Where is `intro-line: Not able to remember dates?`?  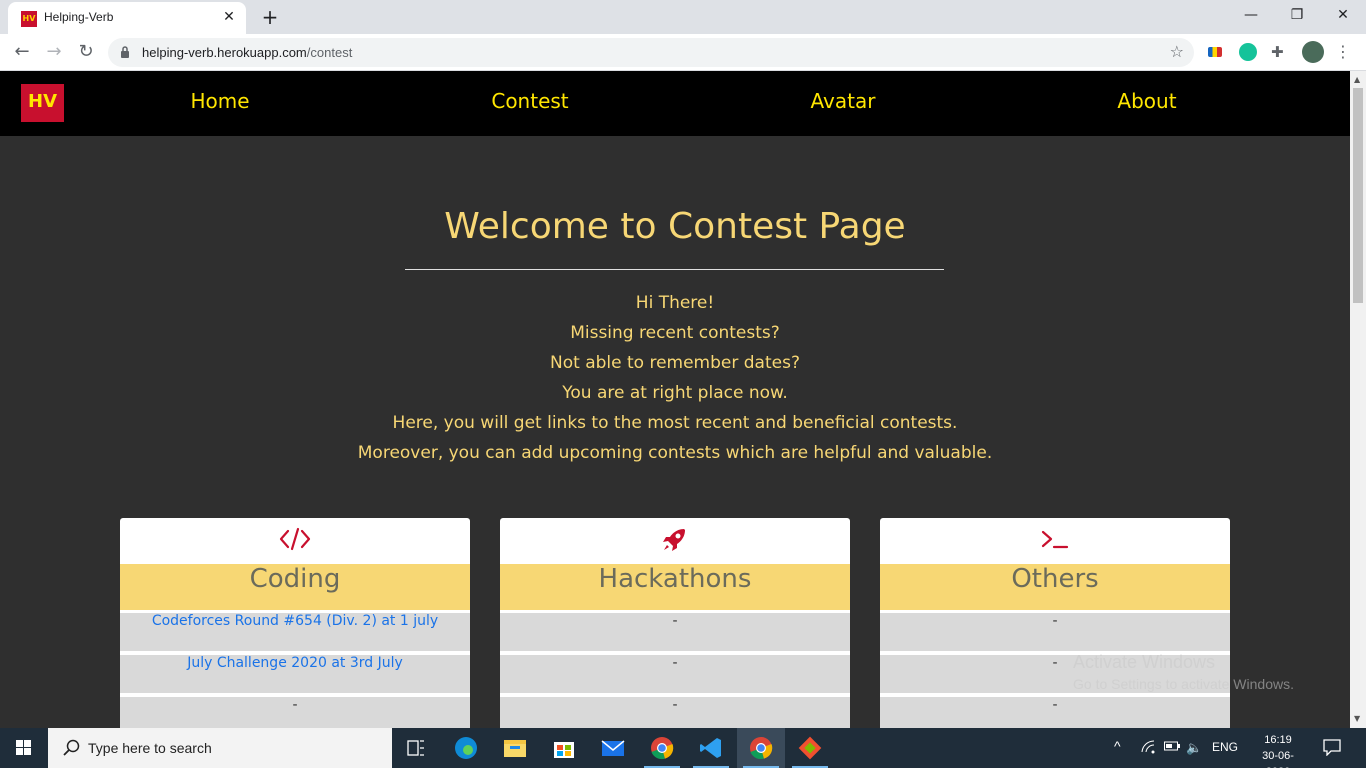
intro-line: Not able to remember dates? is located at coordinates (675, 363).